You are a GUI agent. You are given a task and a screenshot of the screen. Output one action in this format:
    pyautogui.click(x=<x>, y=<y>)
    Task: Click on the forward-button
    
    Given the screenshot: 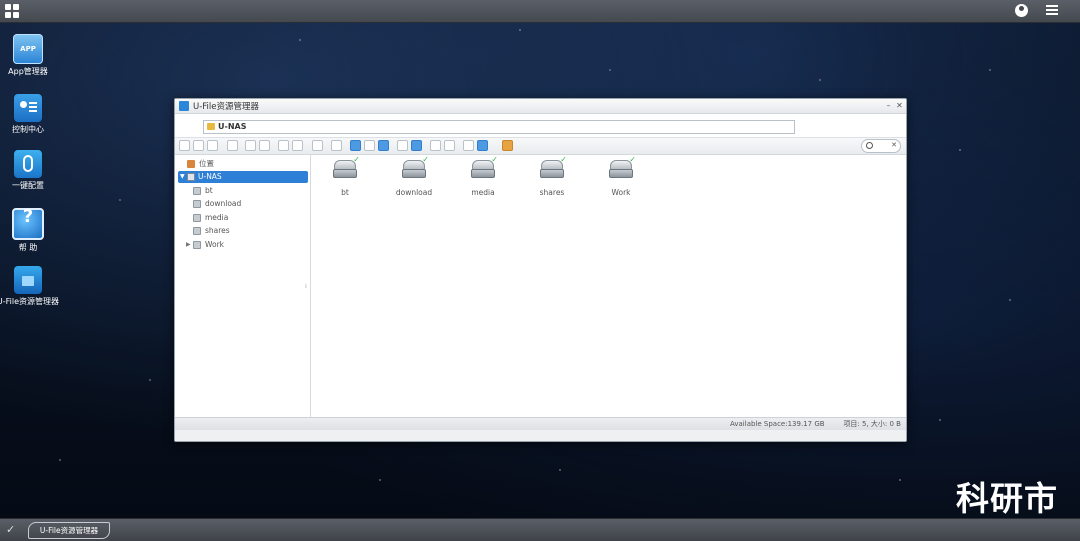 What is the action you would take?
    pyautogui.click(x=198, y=145)
    